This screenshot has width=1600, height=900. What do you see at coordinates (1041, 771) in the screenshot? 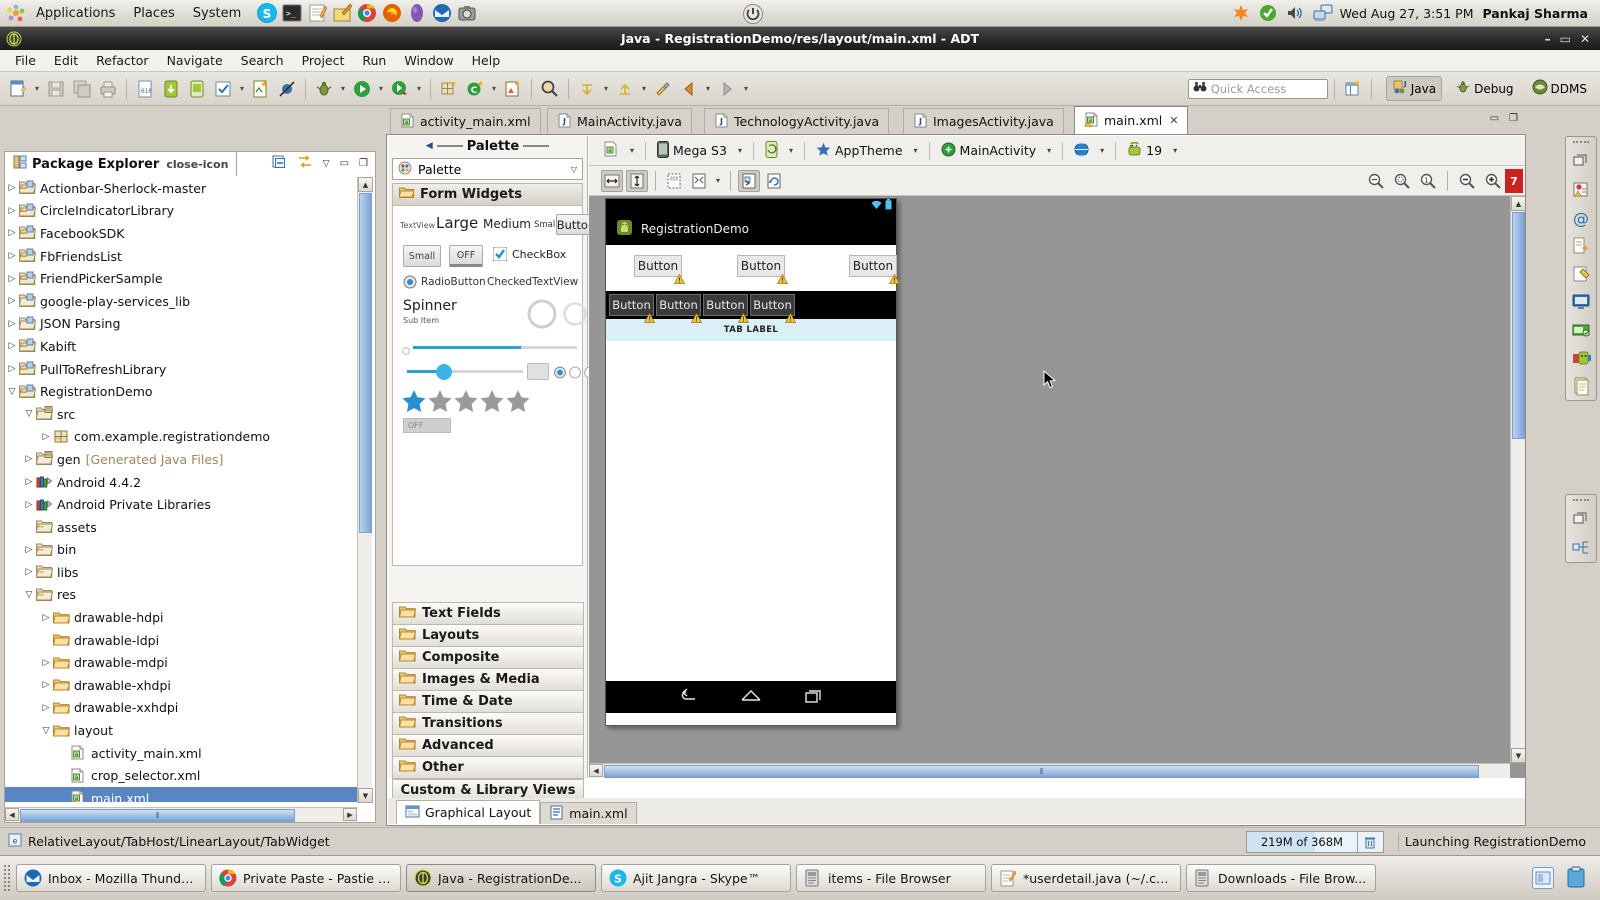
I see `canvas-hscroll-thumb: ⦀` at bounding box center [1041, 771].